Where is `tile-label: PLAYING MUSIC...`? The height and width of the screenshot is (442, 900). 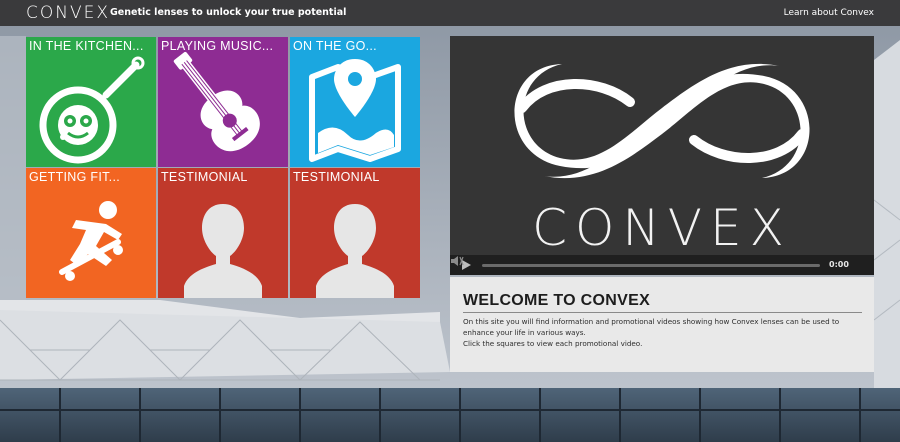
tile-label: PLAYING MUSIC... is located at coordinates (217, 46).